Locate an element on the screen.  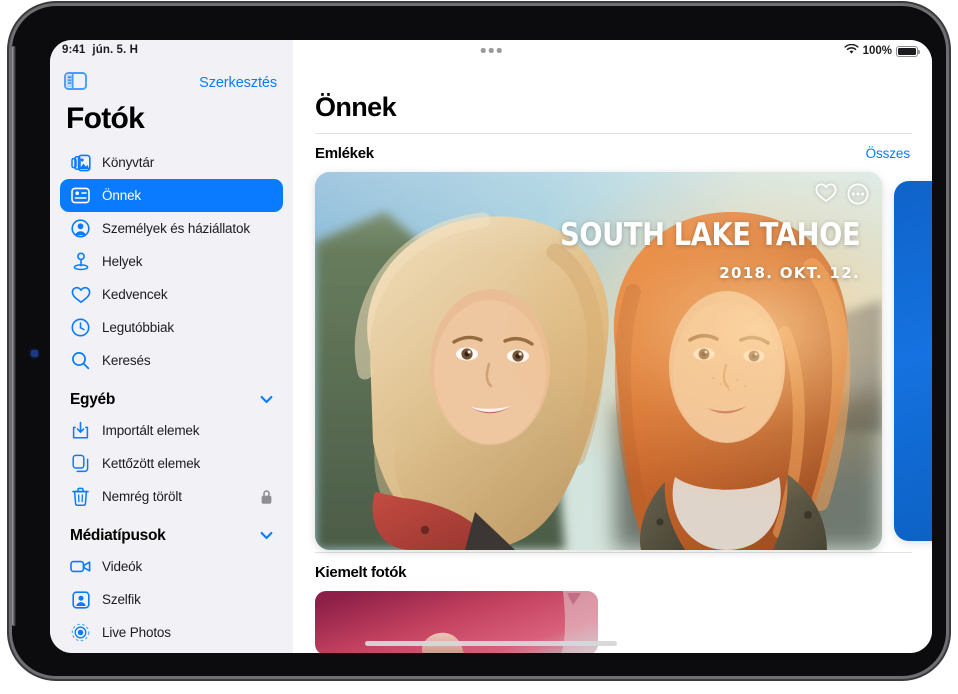
sidebar-item-search: Keresés is located at coordinates (171, 360).